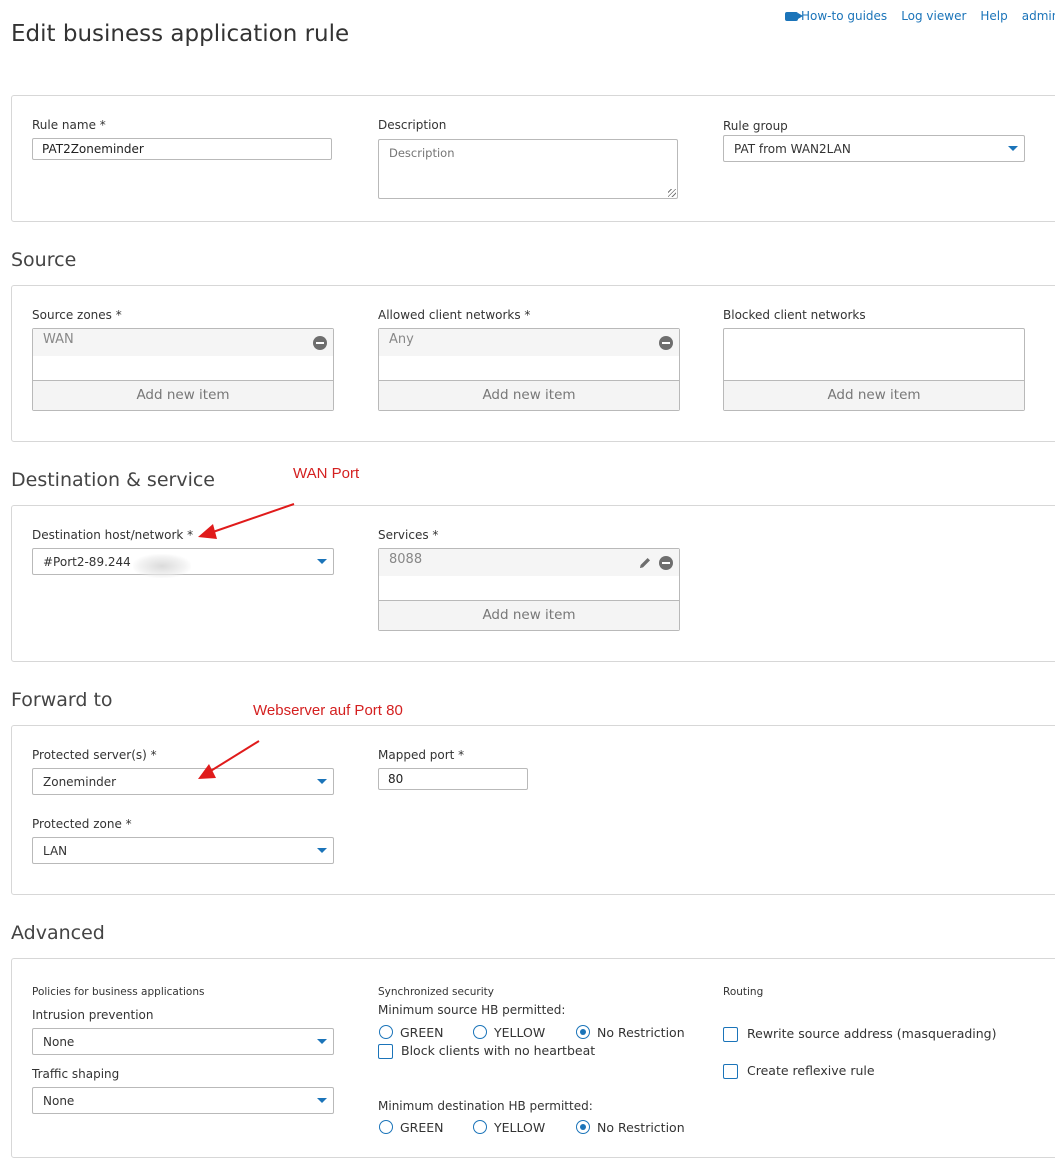 This screenshot has width=1055, height=1158. What do you see at coordinates (529, 562) in the screenshot?
I see `list-item: 8088` at bounding box center [529, 562].